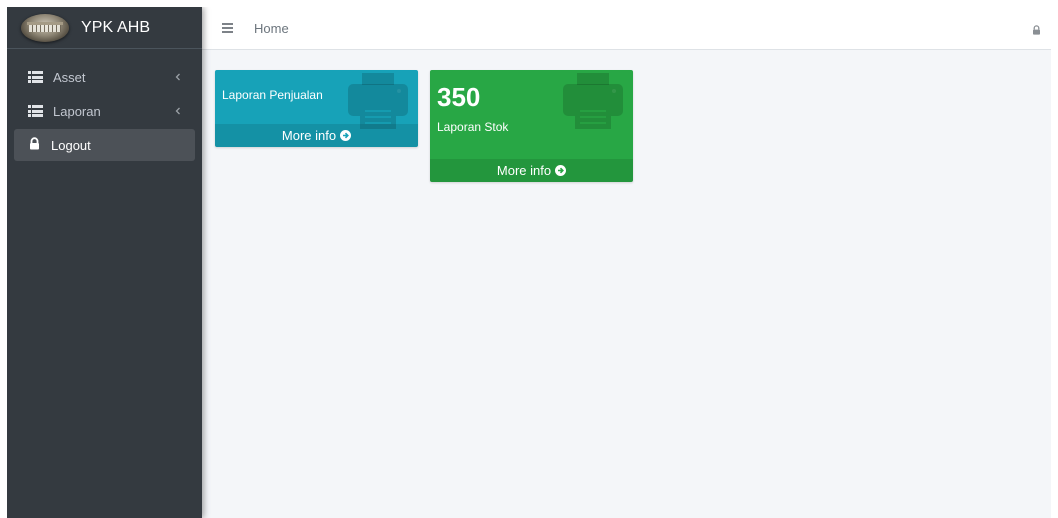 The image size is (1058, 518). Describe the element at coordinates (271, 28) in the screenshot. I see `nav-home-link: Home` at that location.